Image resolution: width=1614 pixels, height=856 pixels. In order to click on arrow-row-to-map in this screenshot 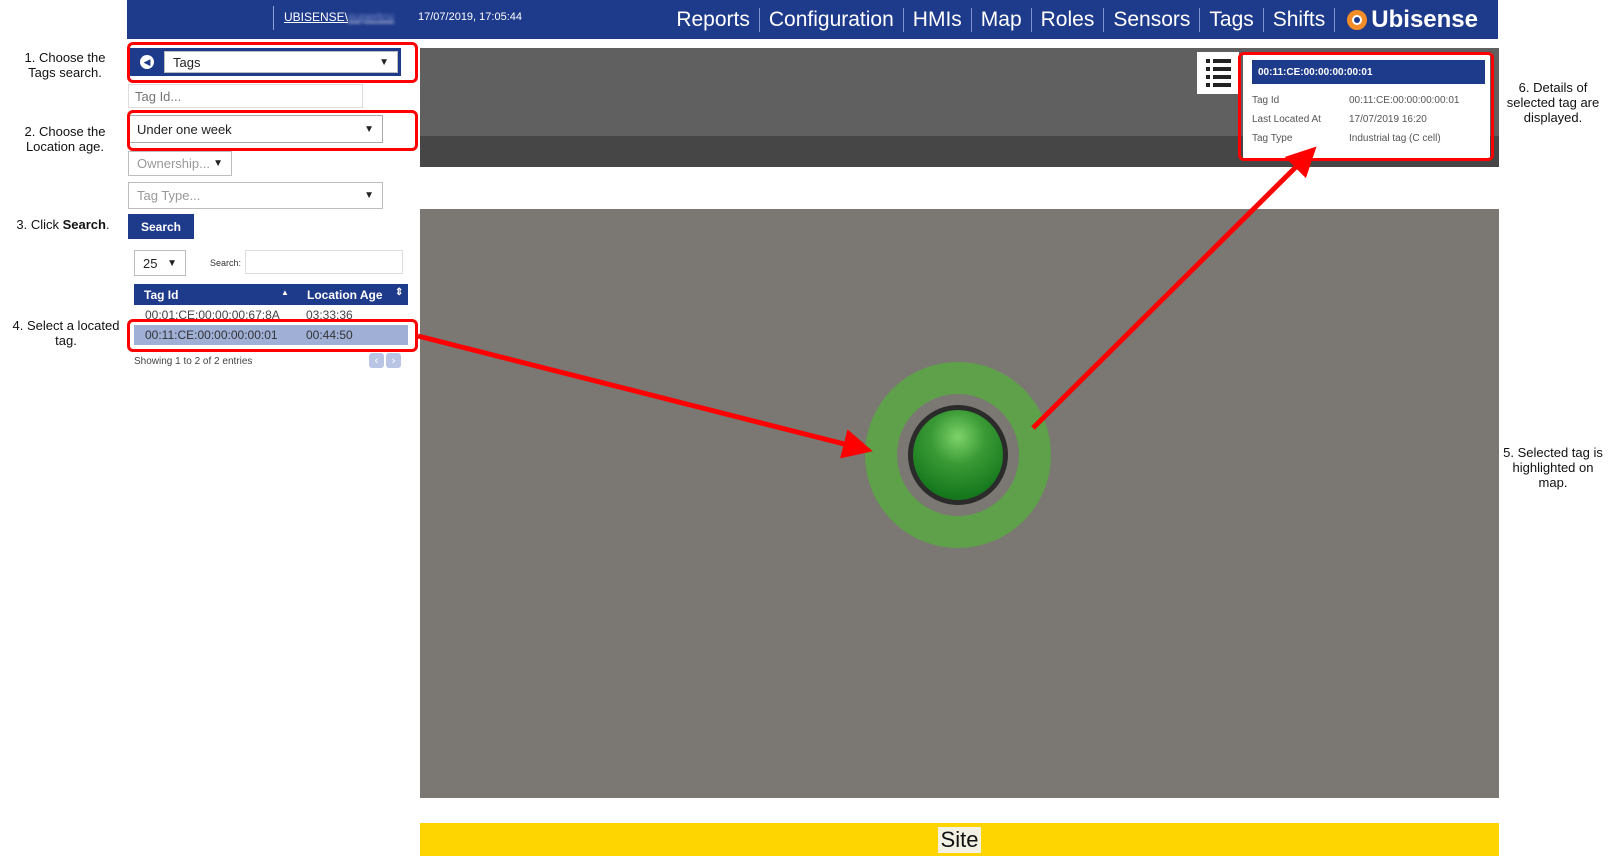, I will do `click(645, 396)`.